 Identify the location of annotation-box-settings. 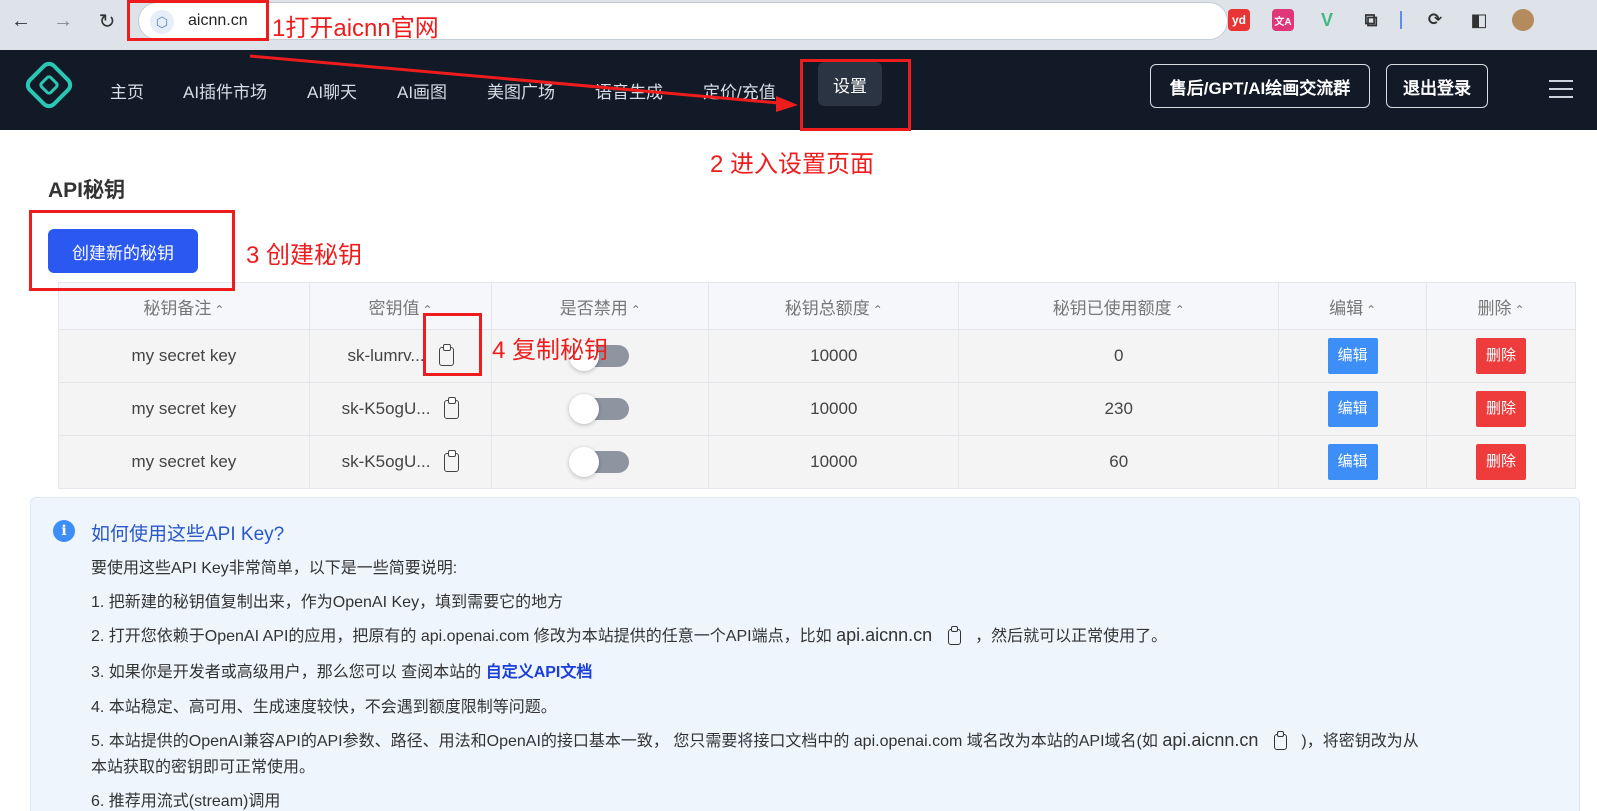
(855, 95).